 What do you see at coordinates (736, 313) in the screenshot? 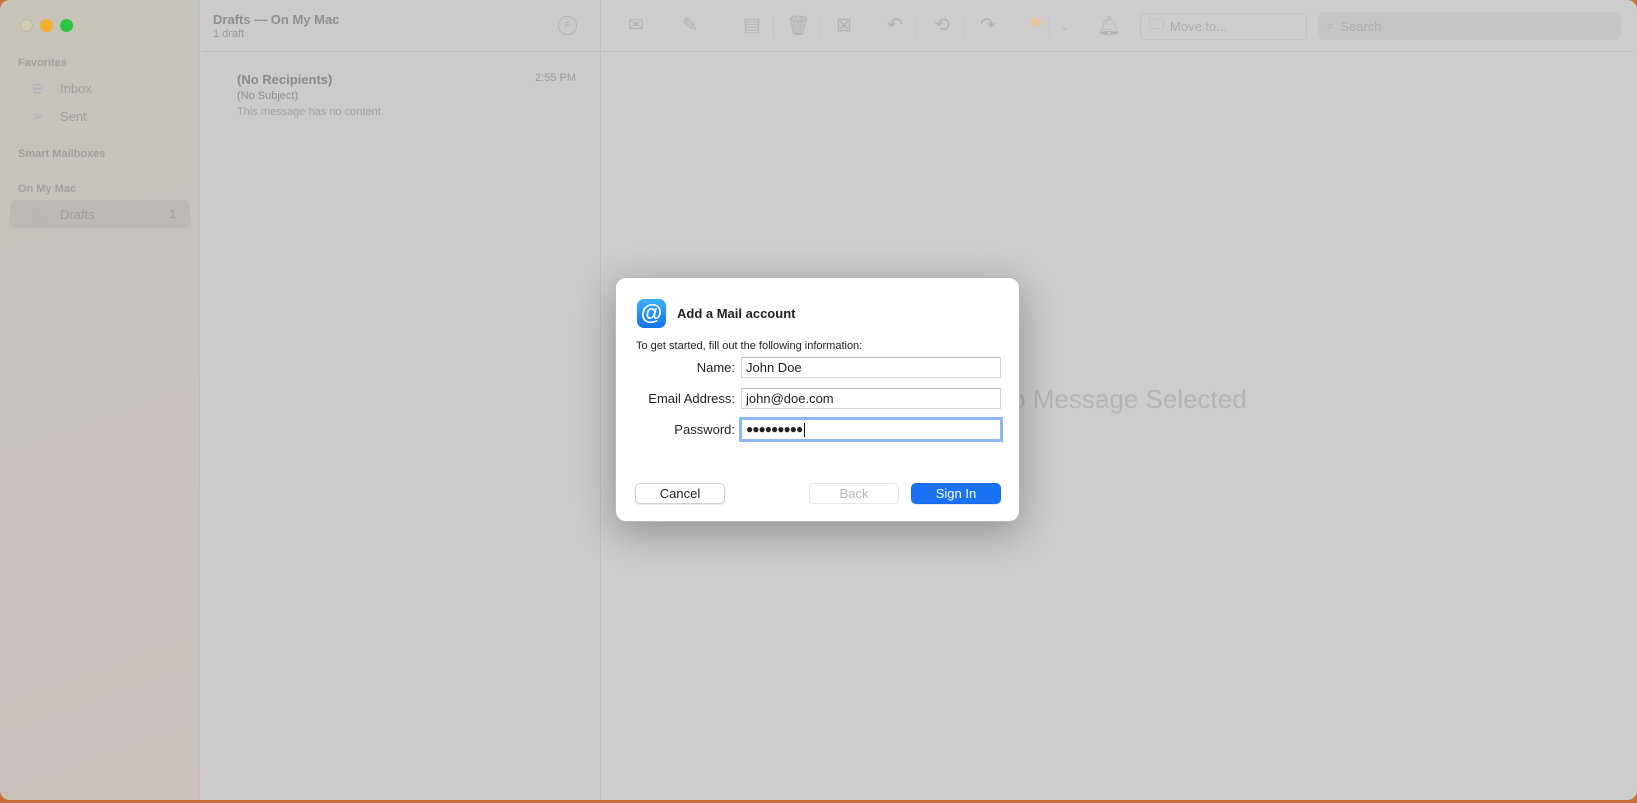
I see `dialog-title: Add a Mail account` at bounding box center [736, 313].